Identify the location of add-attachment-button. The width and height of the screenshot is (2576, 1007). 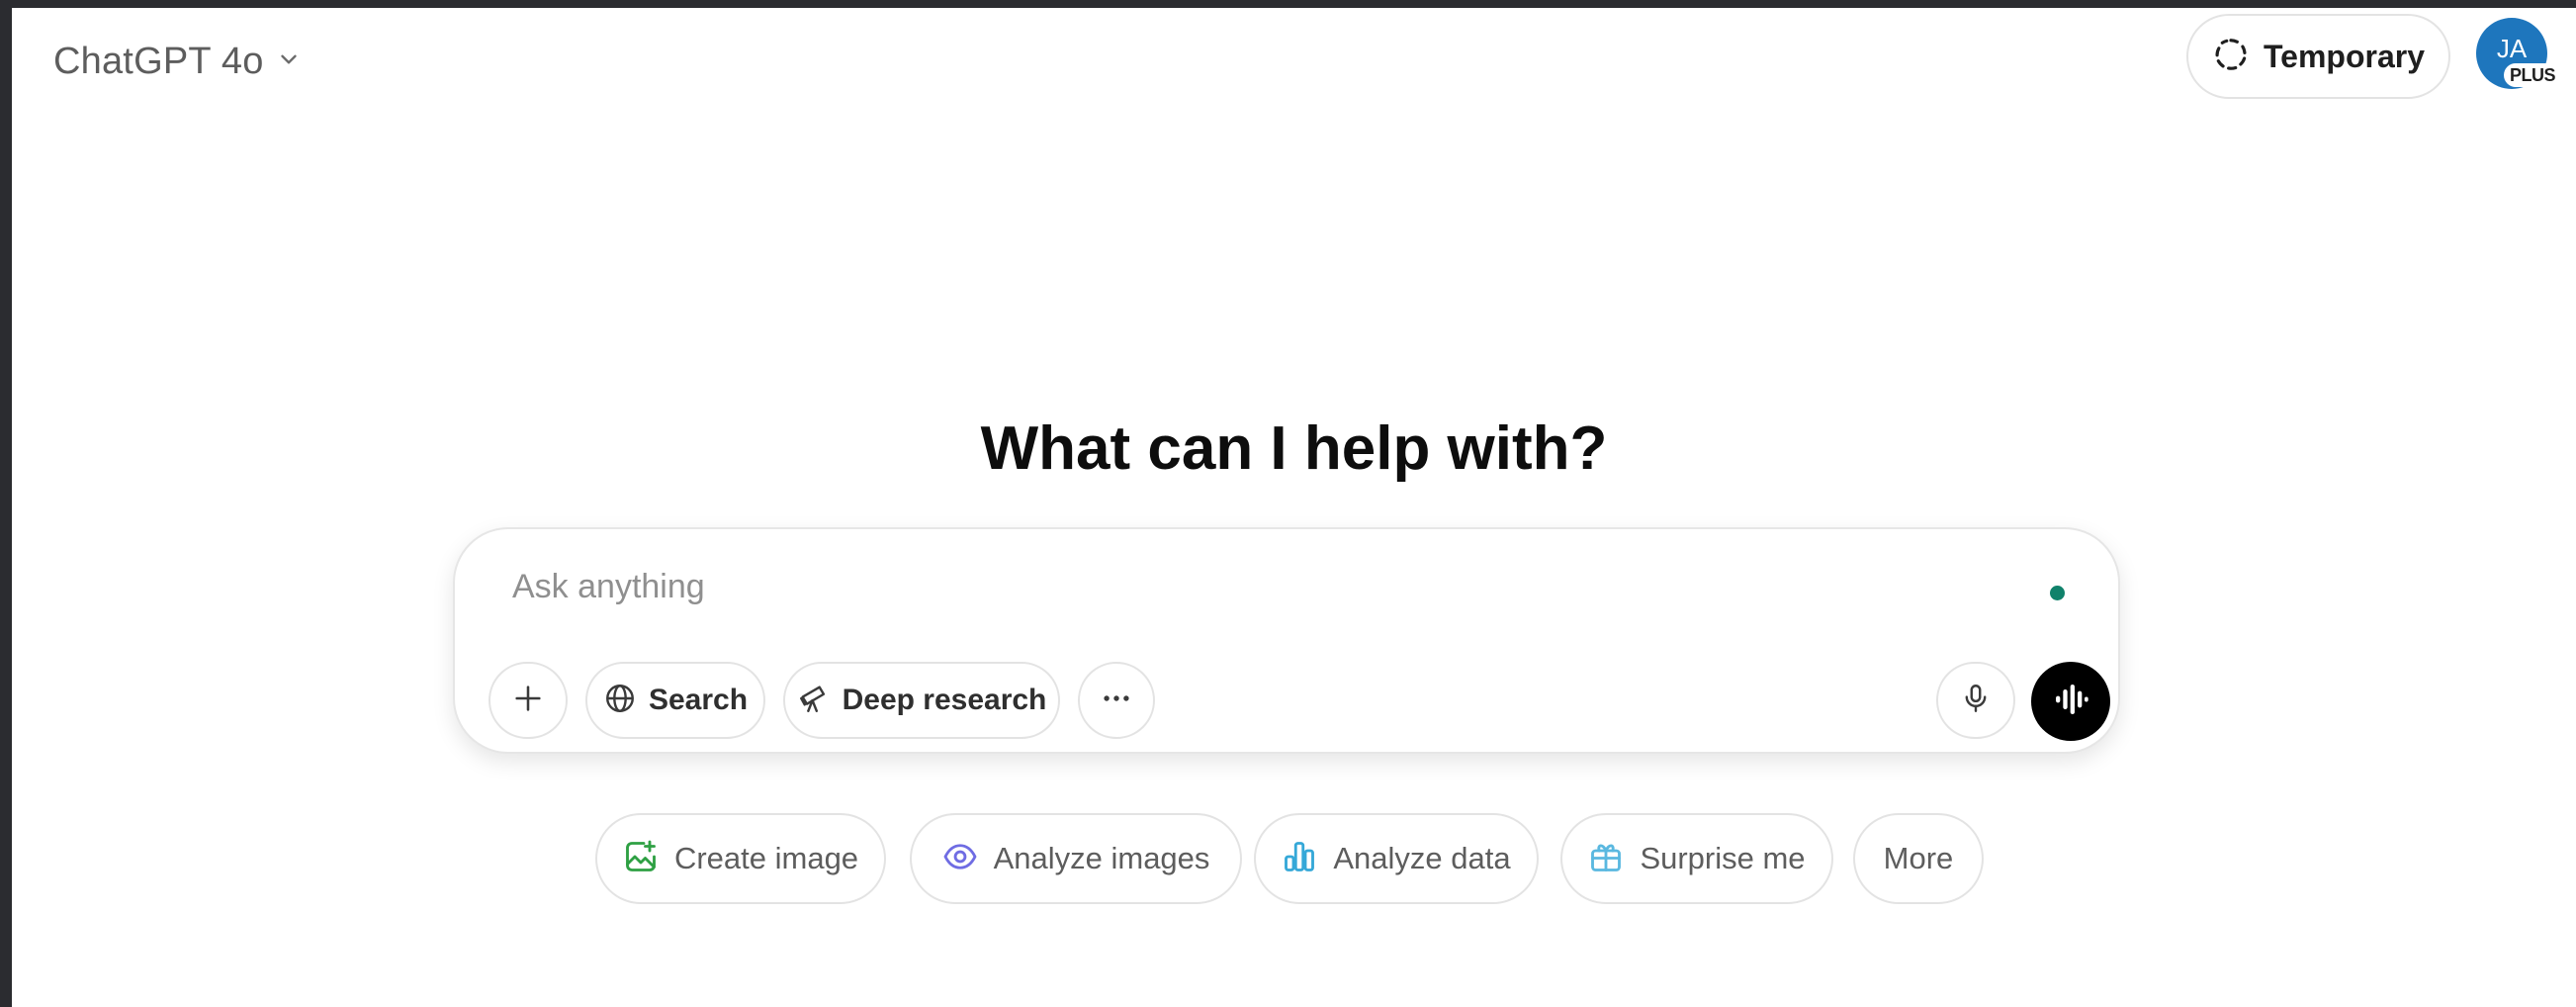
(528, 700).